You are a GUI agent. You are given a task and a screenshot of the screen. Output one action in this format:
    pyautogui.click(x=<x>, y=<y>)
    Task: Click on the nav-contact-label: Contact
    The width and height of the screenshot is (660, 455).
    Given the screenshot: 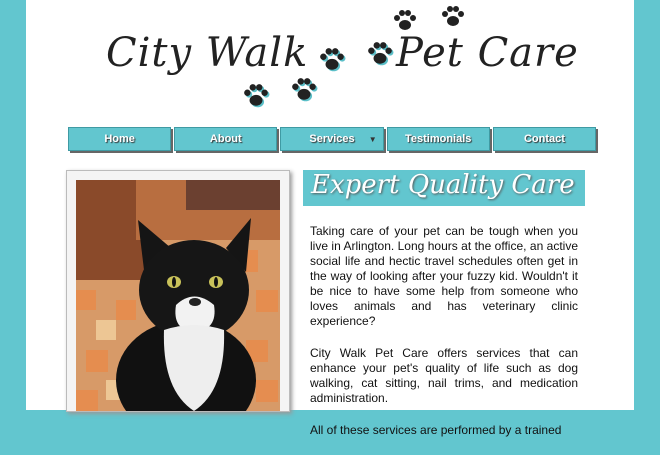 What is the action you would take?
    pyautogui.click(x=544, y=139)
    